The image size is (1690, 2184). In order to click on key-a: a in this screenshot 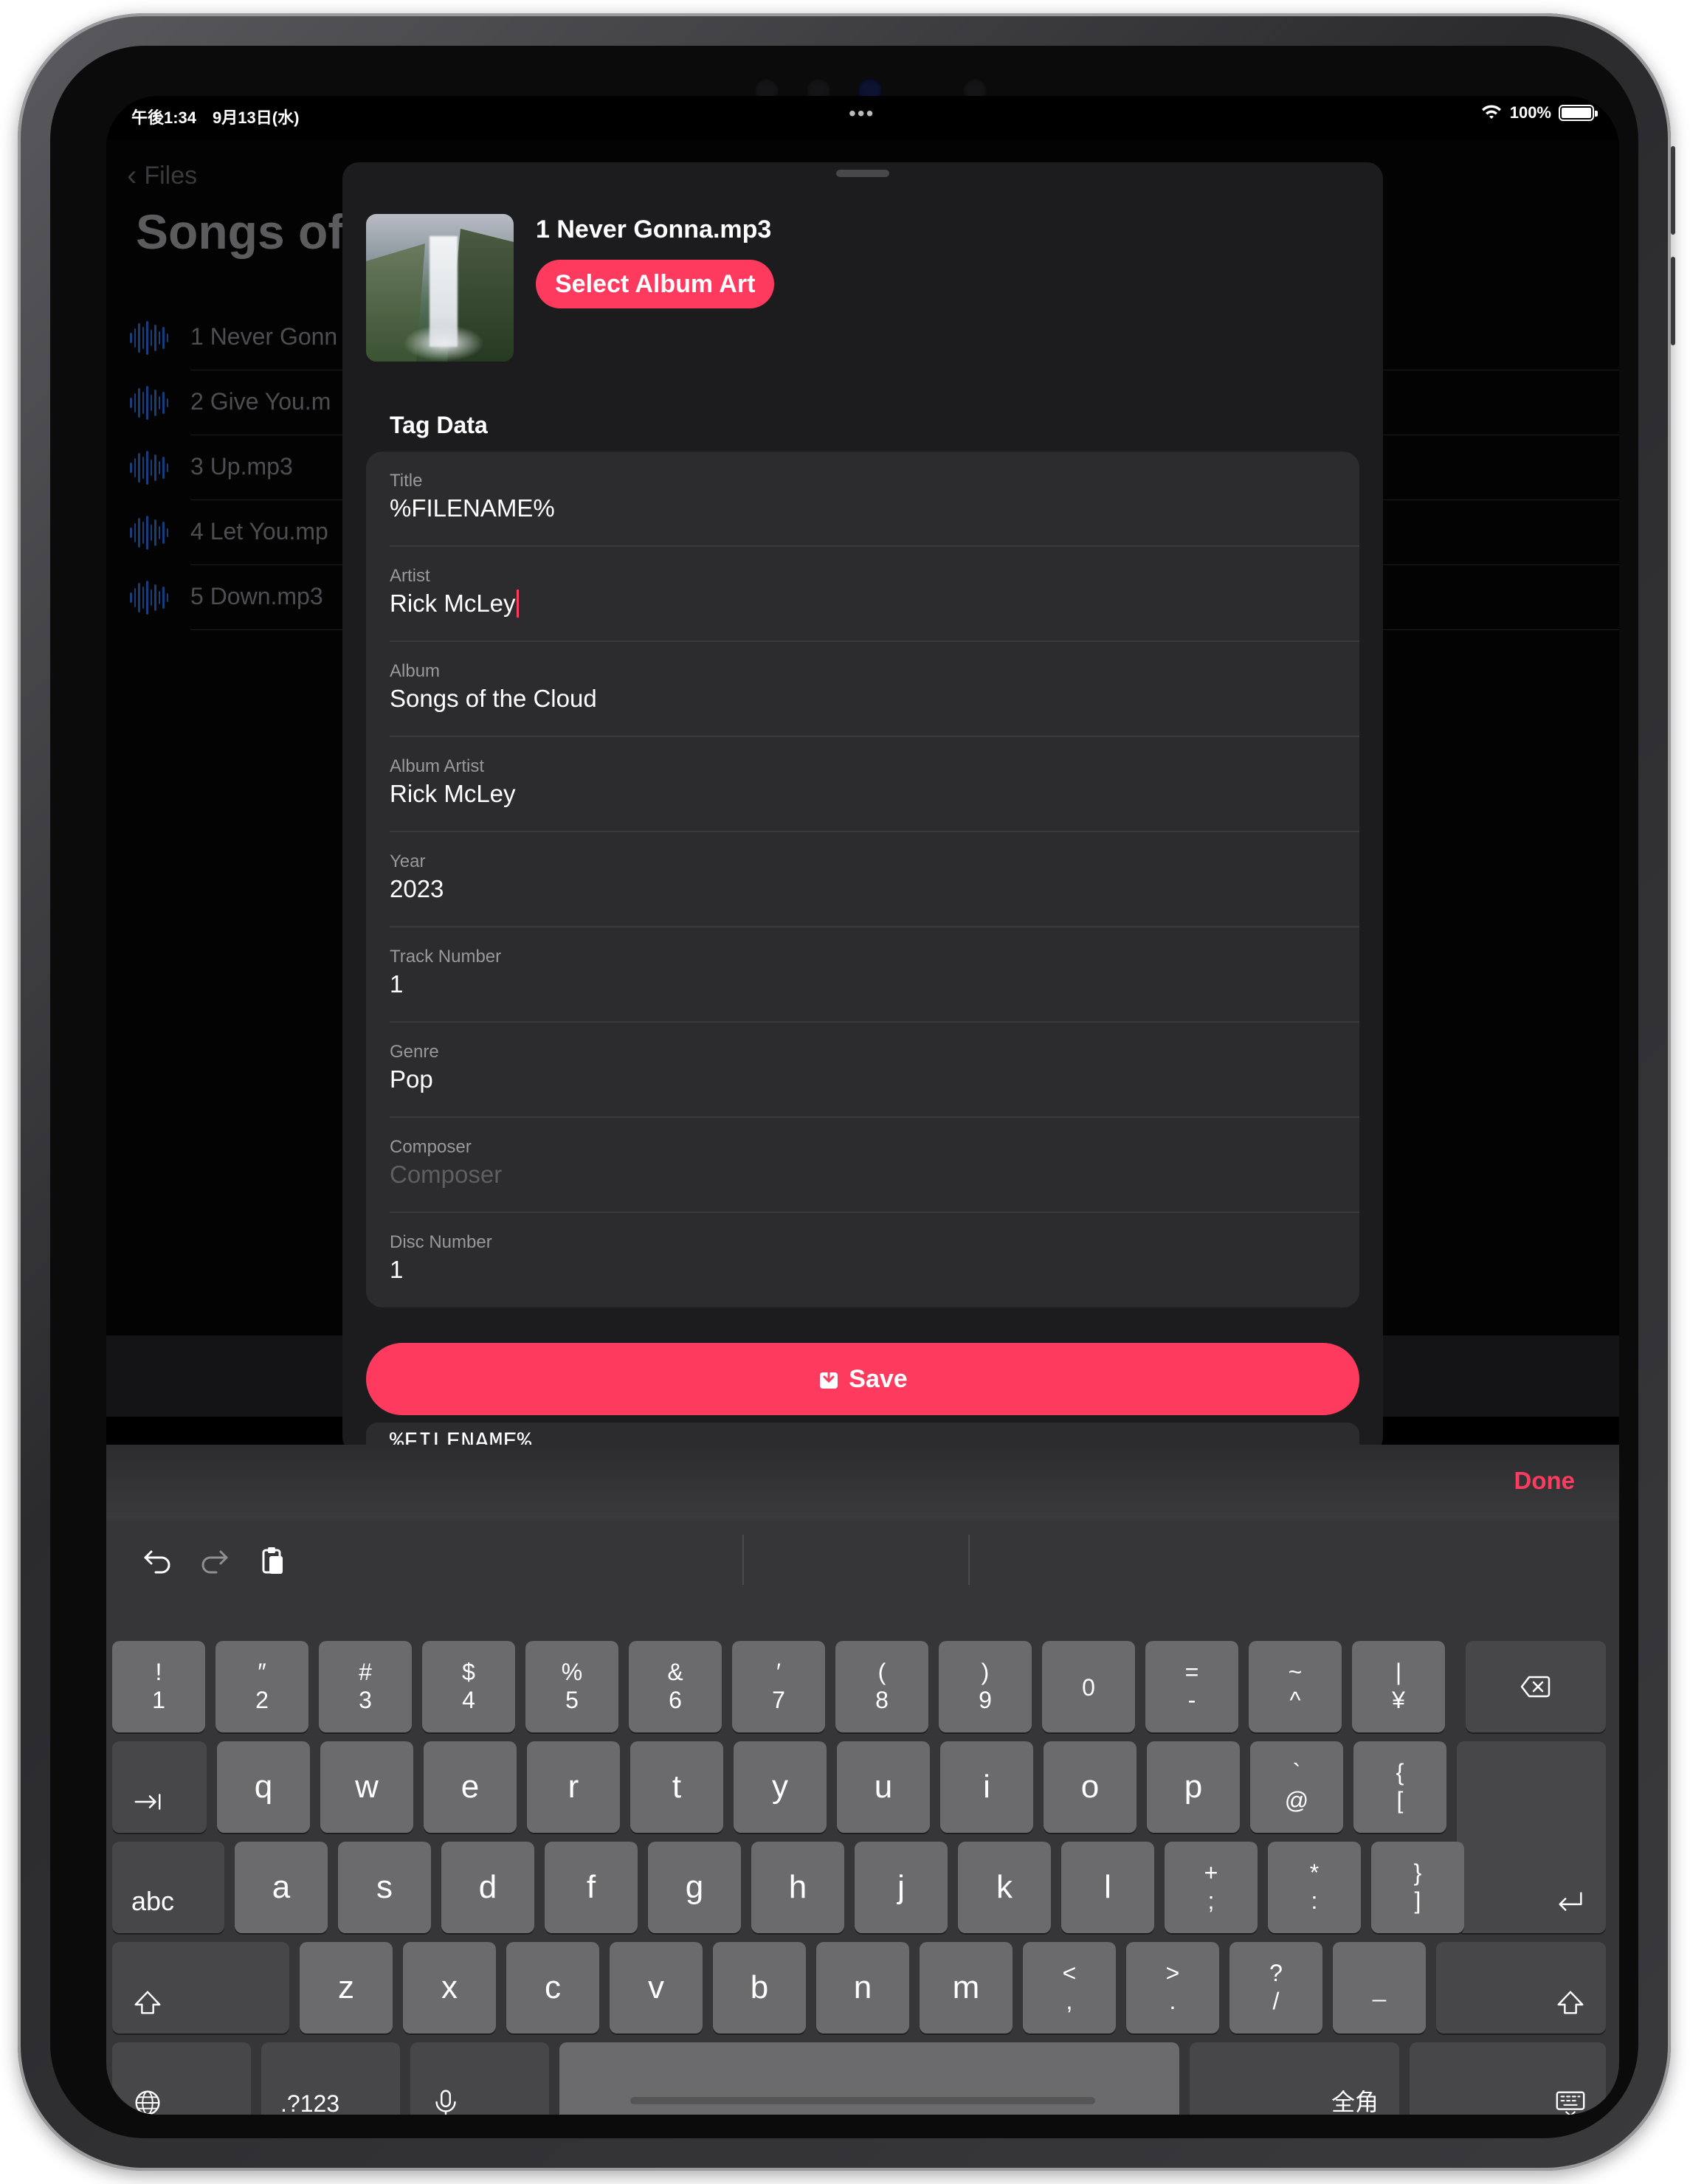, I will do `click(282, 1887)`.